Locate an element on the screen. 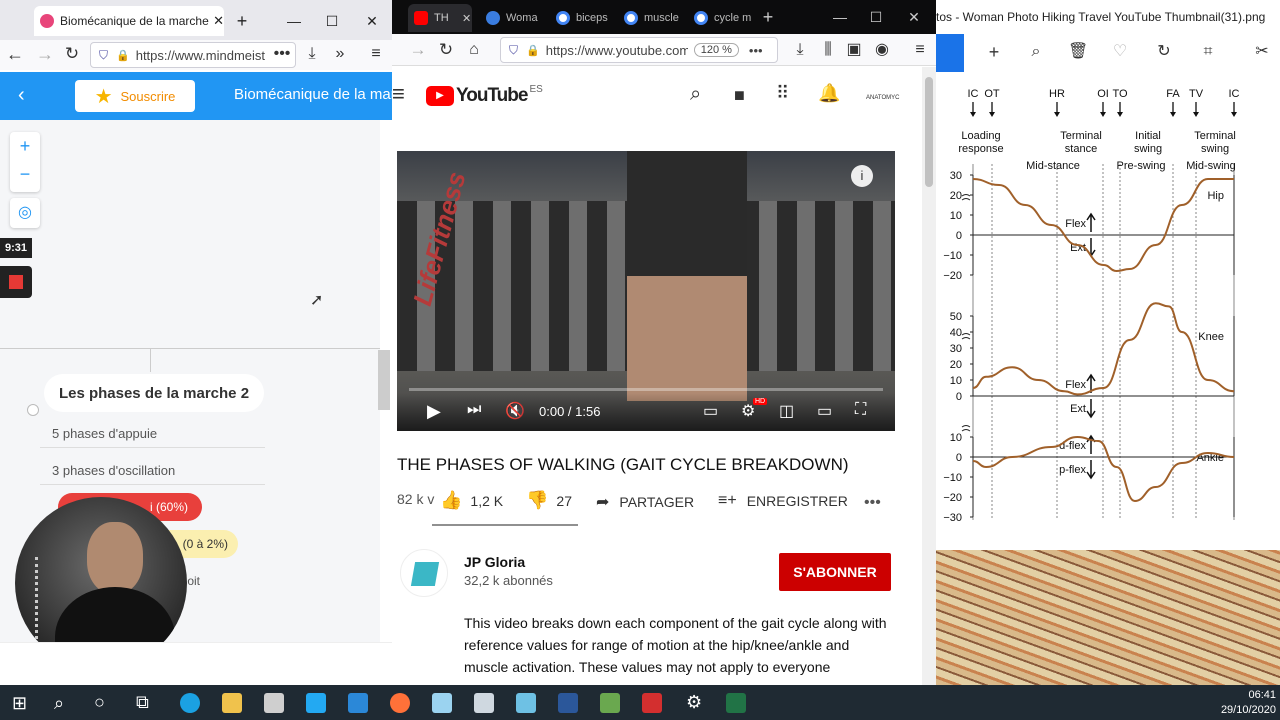 The height and width of the screenshot is (720, 1280). paint-icon is located at coordinates (442, 703).